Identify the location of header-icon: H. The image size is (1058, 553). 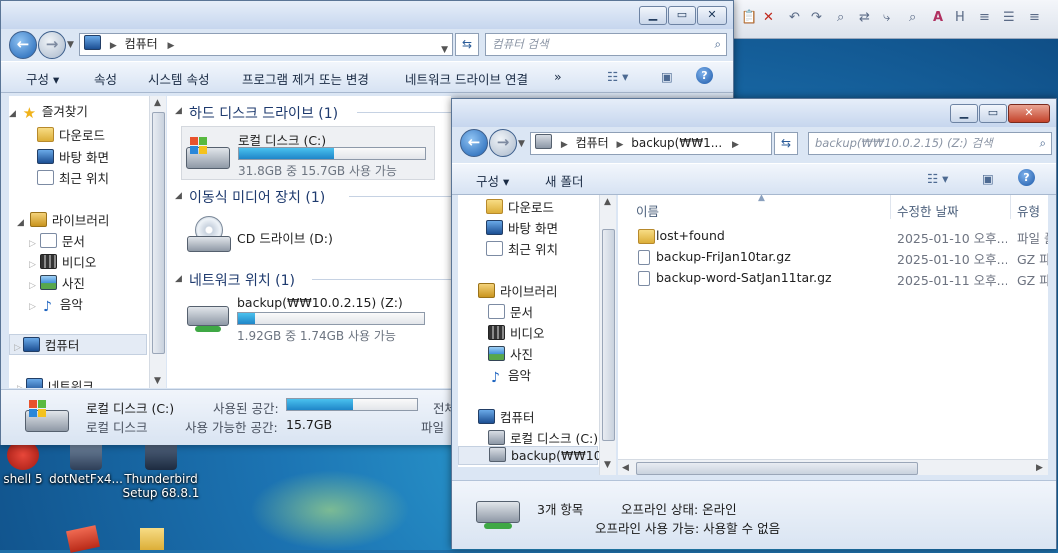
(960, 17).